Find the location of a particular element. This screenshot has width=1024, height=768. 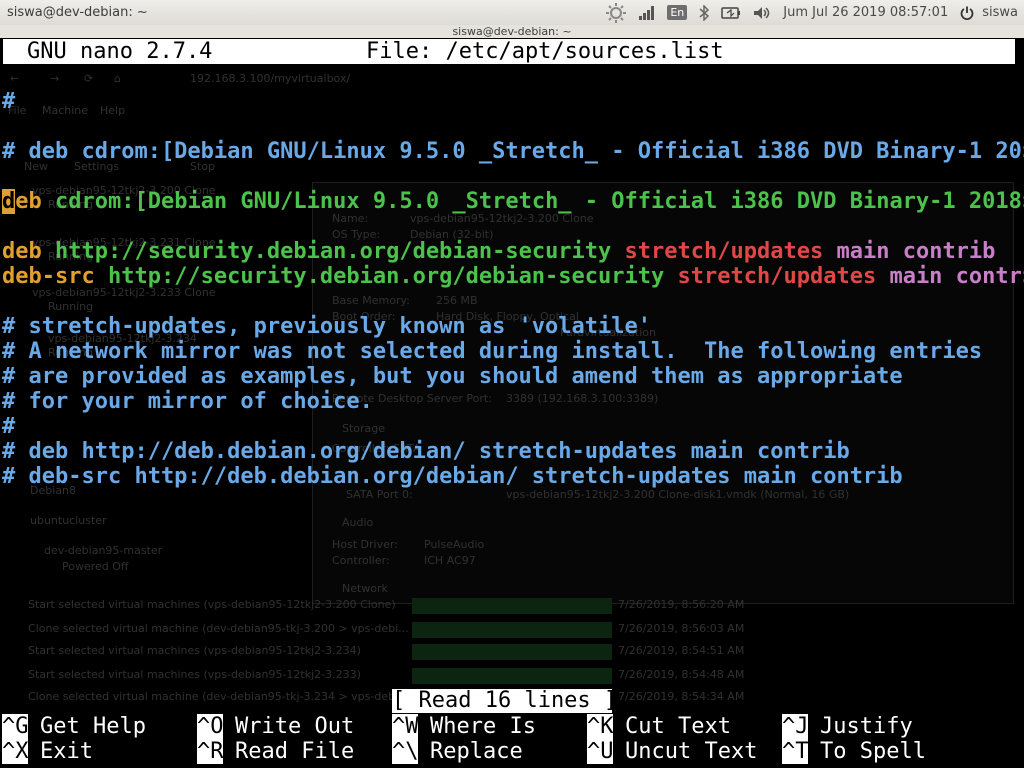

shortcut-label: Write Out is located at coordinates (295, 726).